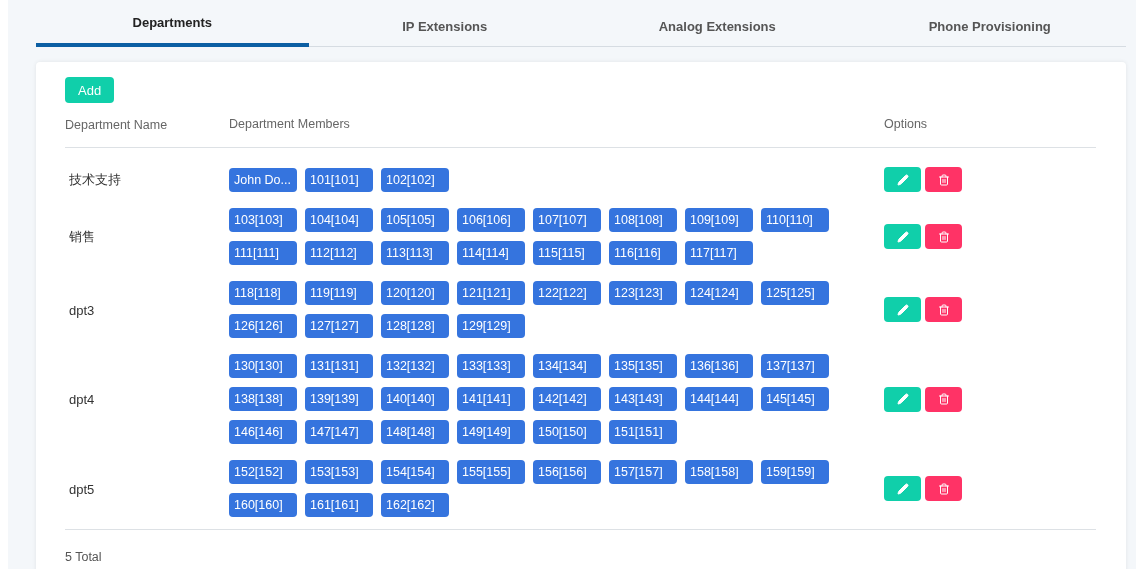 This screenshot has width=1136, height=569. What do you see at coordinates (491, 326) in the screenshot?
I see `member-tag: 129[129]` at bounding box center [491, 326].